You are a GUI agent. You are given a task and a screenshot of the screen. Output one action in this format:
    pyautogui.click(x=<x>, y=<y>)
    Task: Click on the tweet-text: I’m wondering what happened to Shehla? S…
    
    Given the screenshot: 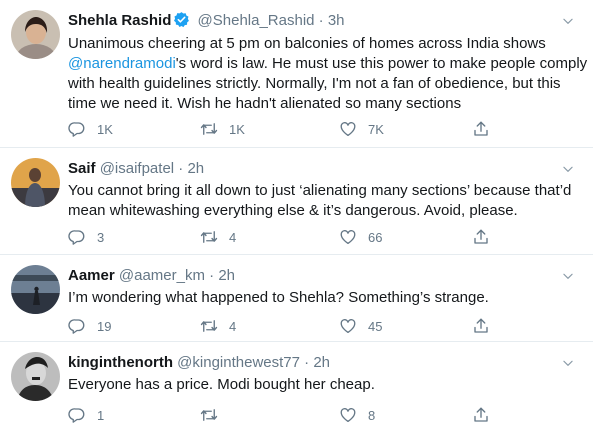 What is the action you would take?
    pyautogui.click(x=278, y=297)
    